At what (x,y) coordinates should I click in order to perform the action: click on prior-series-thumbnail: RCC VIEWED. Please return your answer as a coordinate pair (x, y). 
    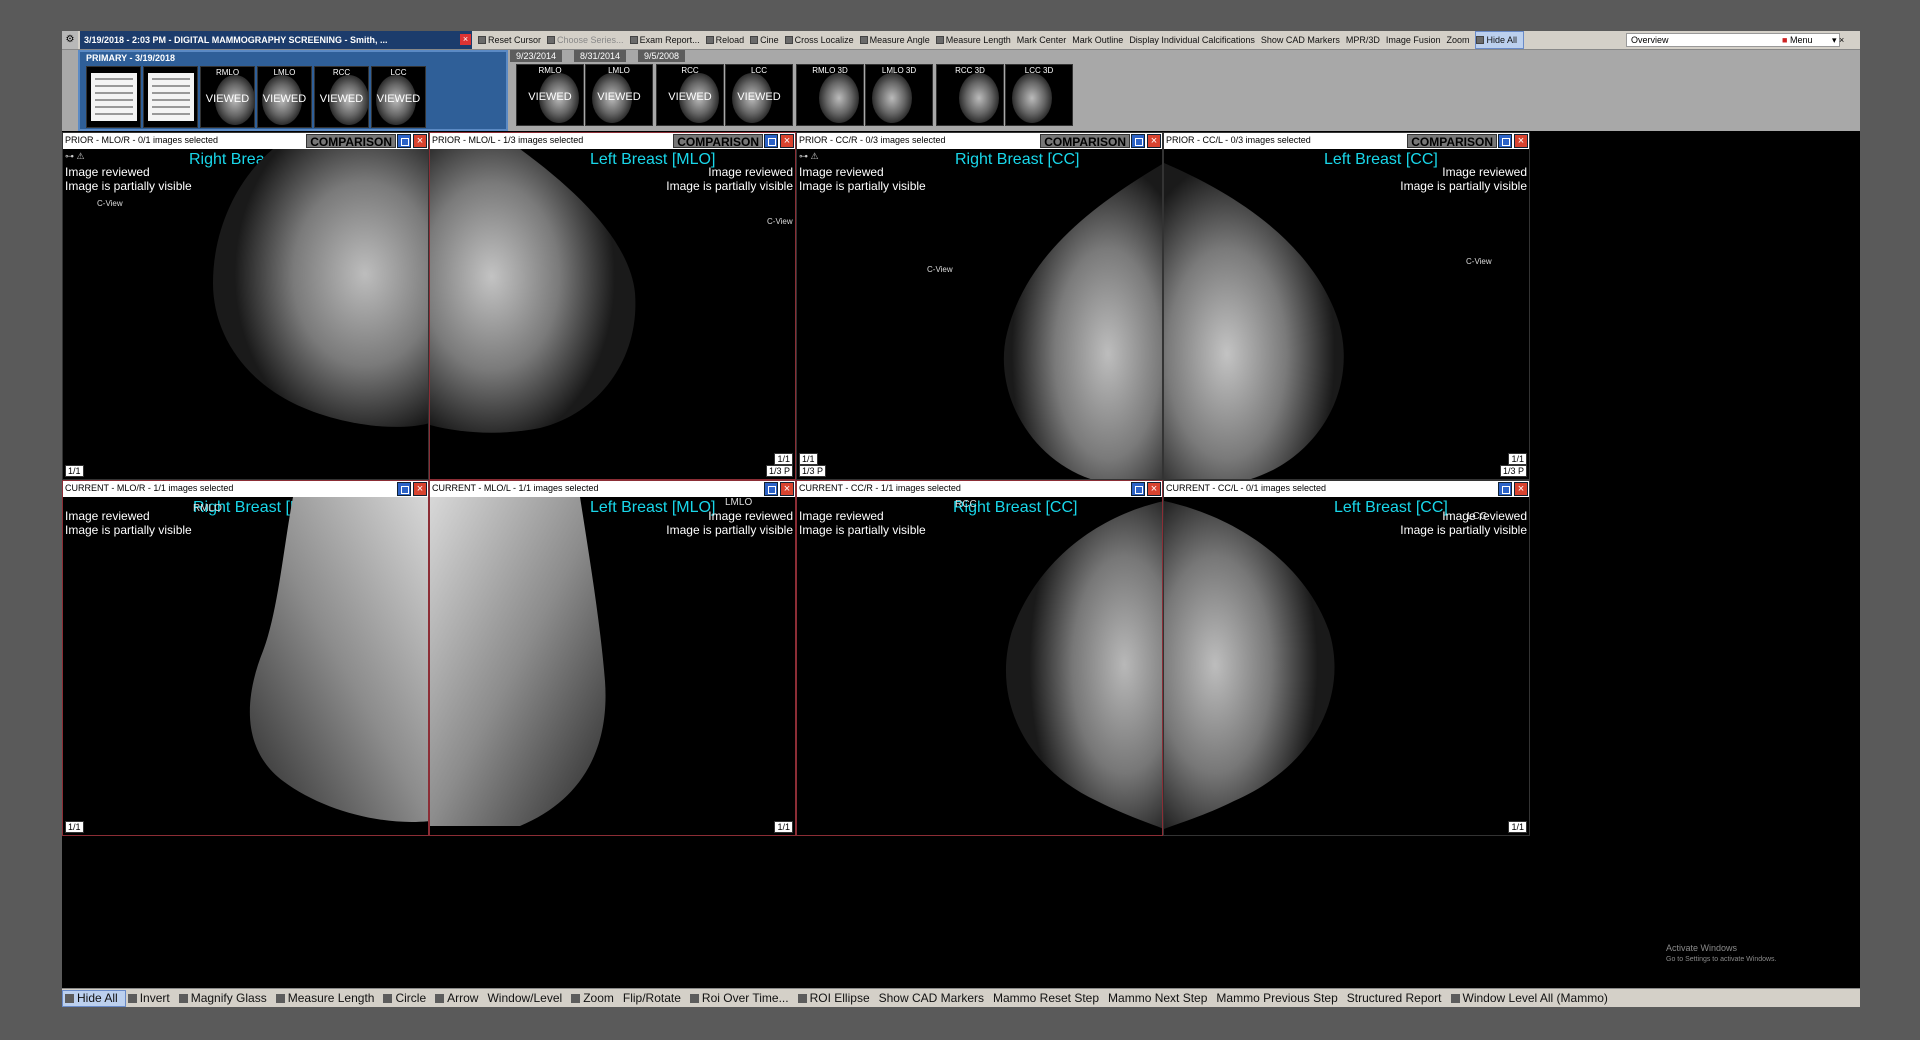
    Looking at the image, I should click on (690, 95).